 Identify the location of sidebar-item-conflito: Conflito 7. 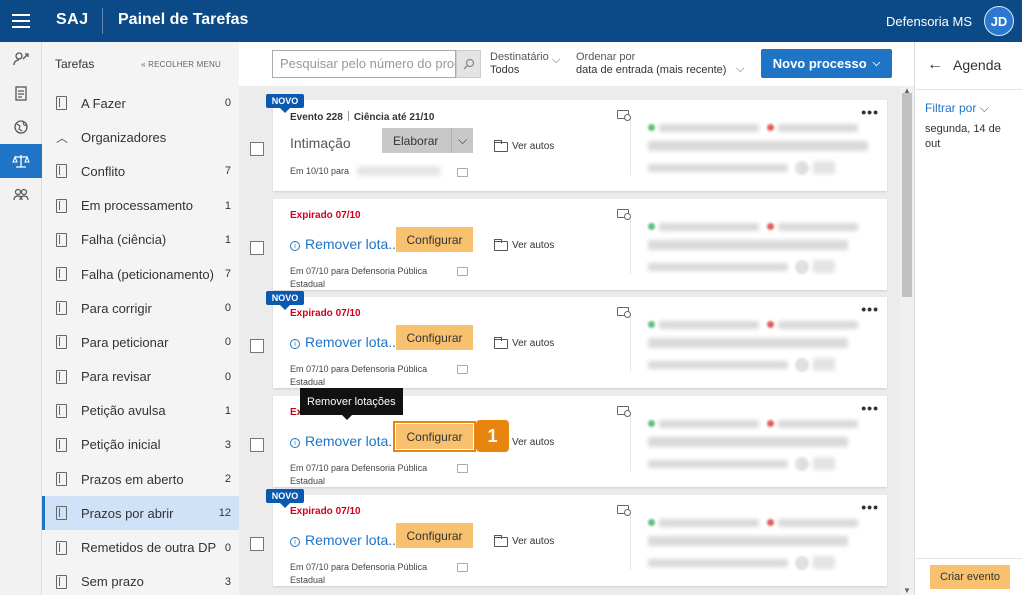
(140, 171).